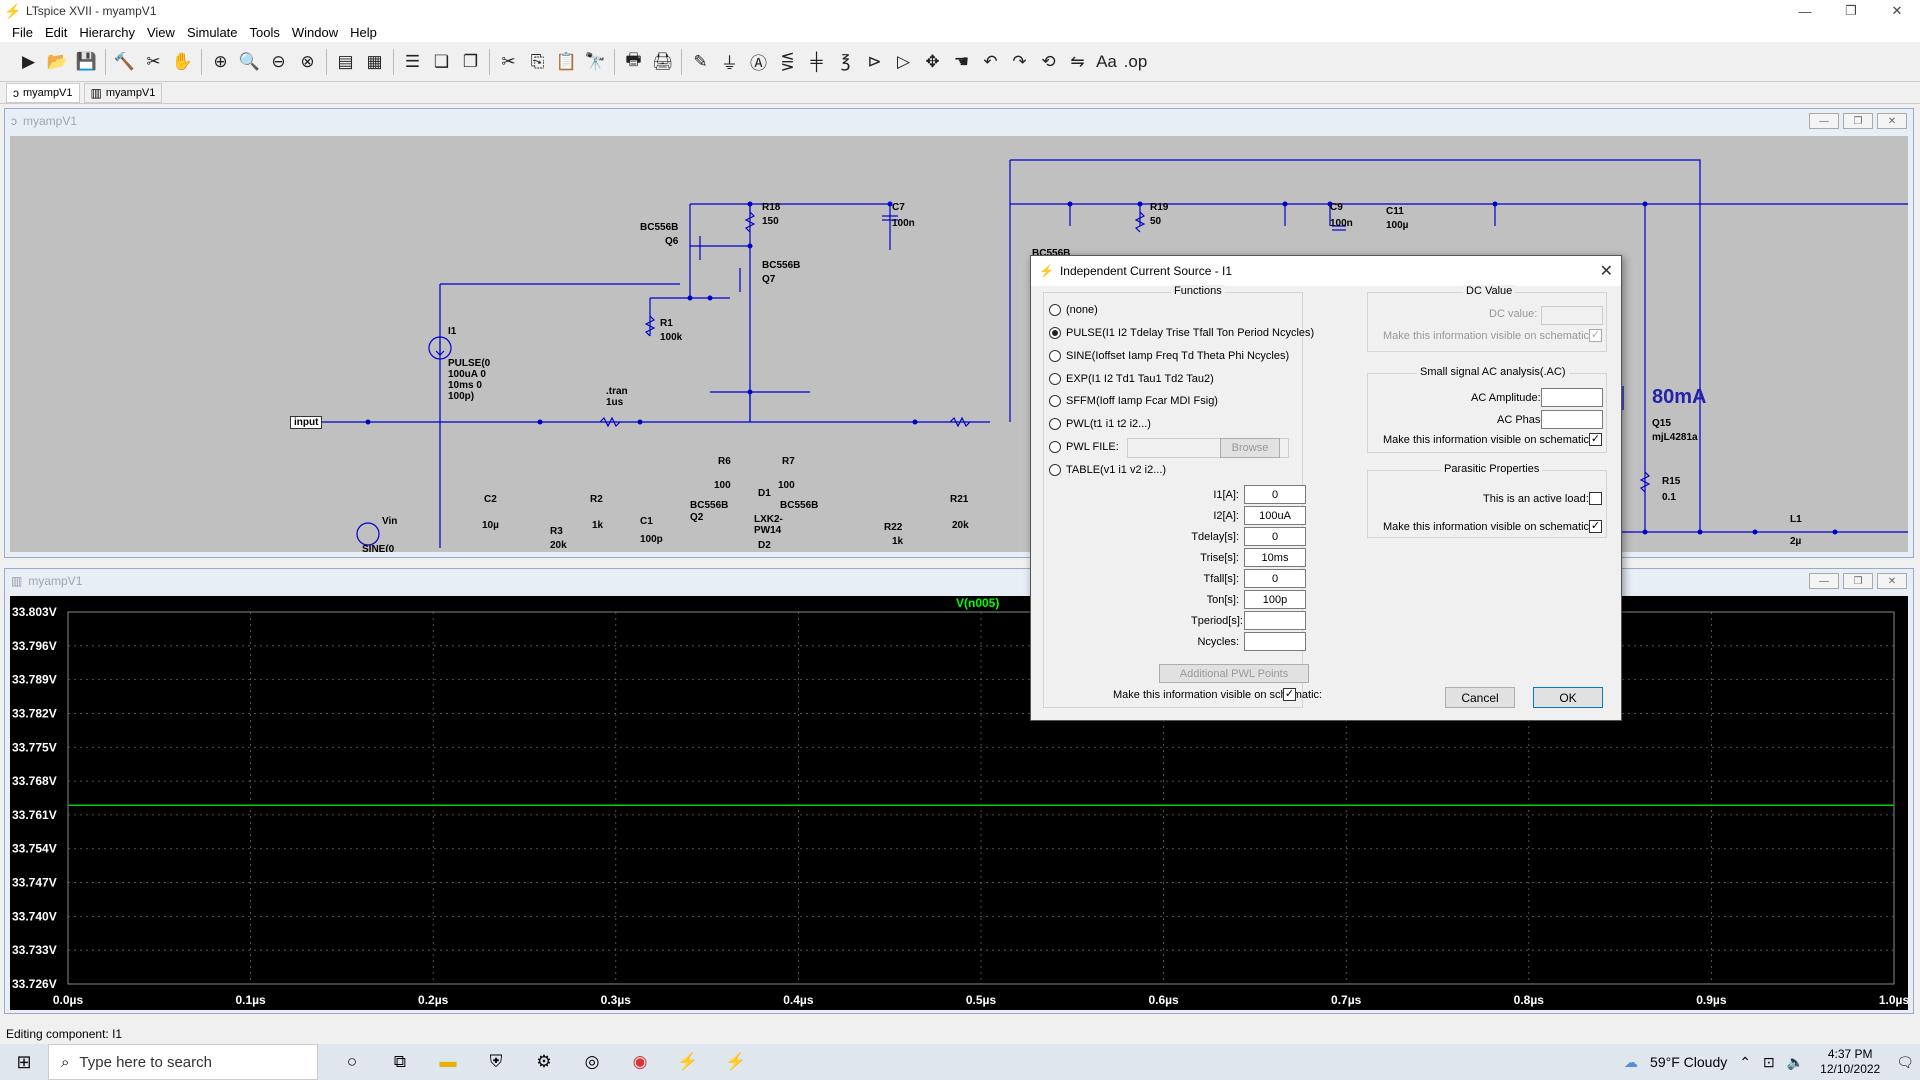  Describe the element at coordinates (1769, 1062) in the screenshot. I see `network-icon: ⊡` at that location.